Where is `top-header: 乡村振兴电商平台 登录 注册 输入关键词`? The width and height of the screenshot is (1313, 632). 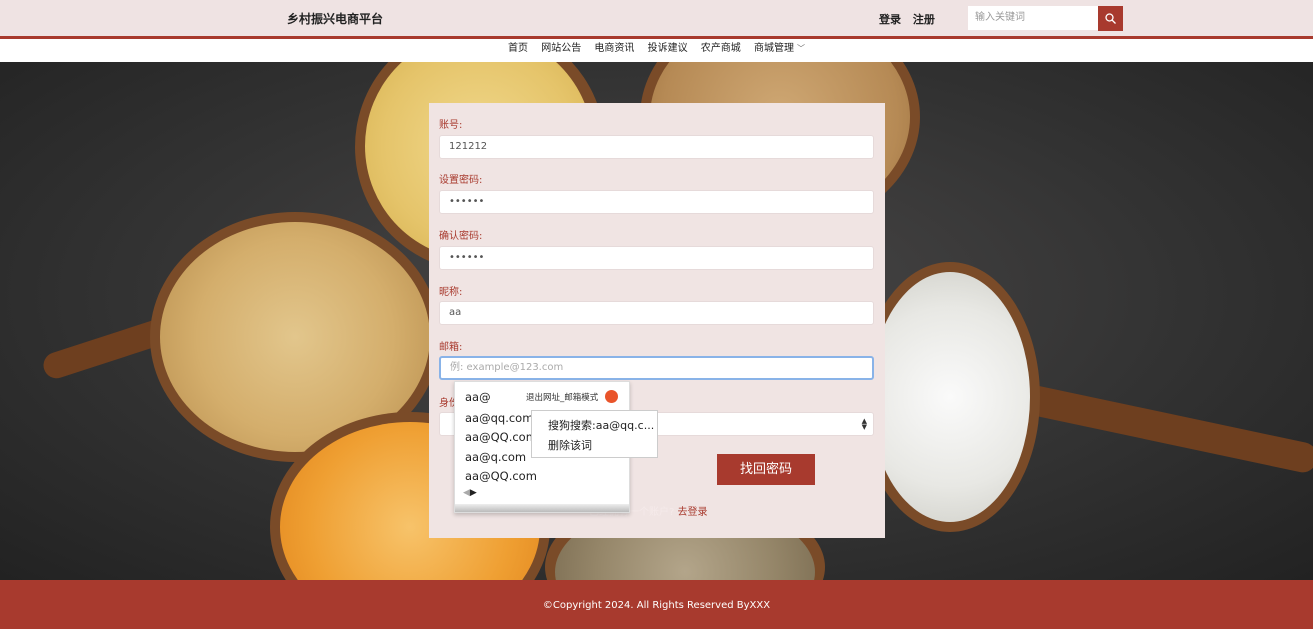 top-header: 乡村振兴电商平台 登录 注册 输入关键词 is located at coordinates (656, 19).